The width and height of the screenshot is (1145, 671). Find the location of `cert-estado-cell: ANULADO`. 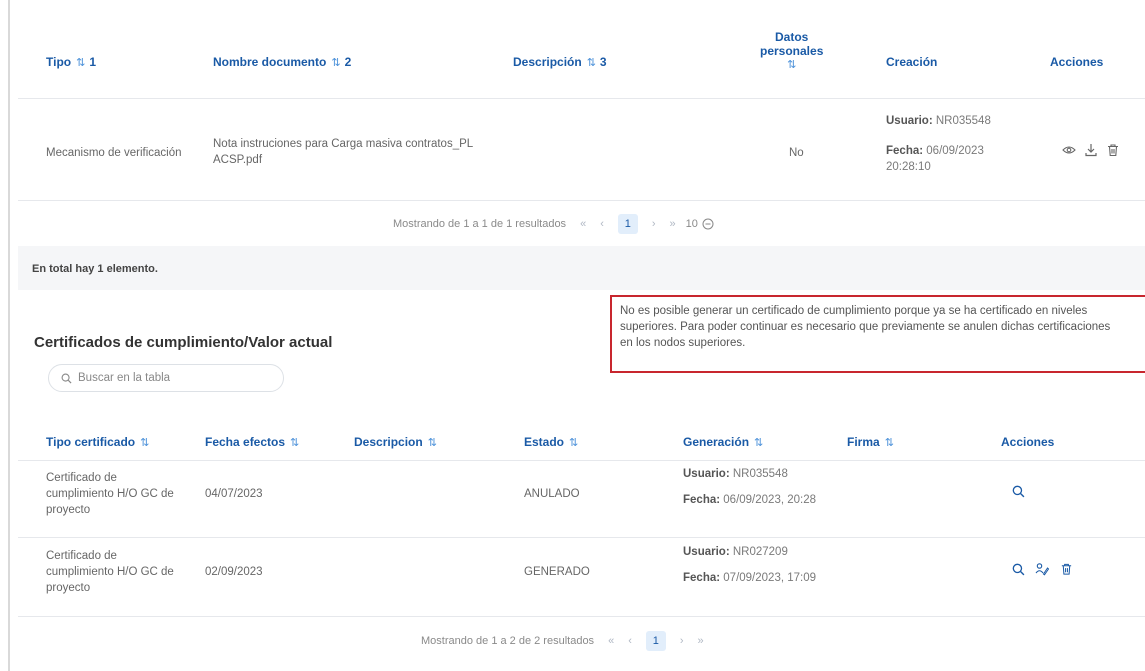

cert-estado-cell: ANULADO is located at coordinates (552, 494).